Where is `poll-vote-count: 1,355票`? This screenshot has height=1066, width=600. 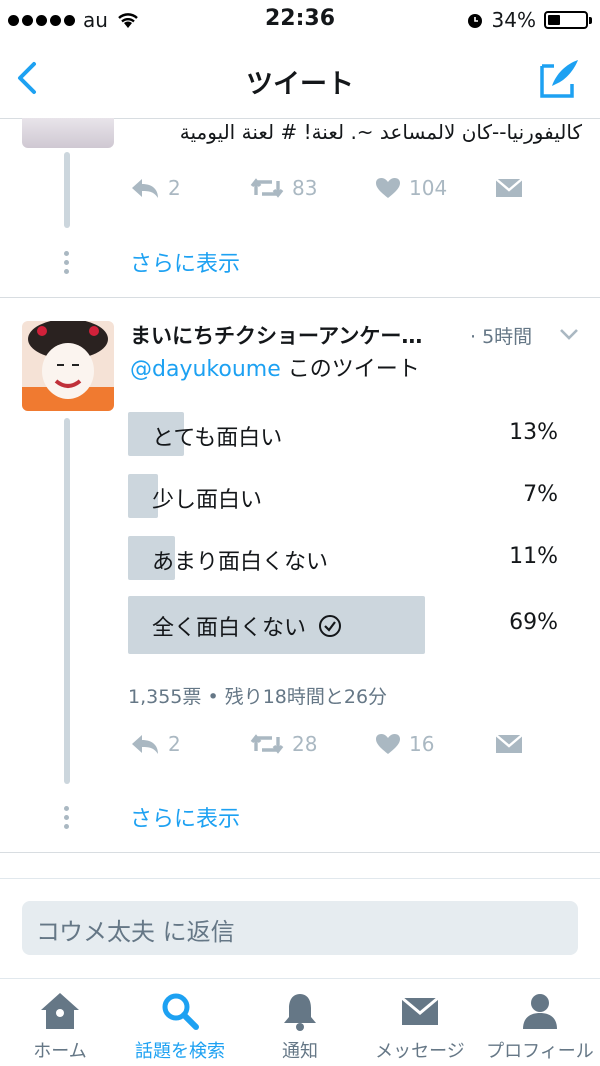 poll-vote-count: 1,355票 is located at coordinates (165, 697).